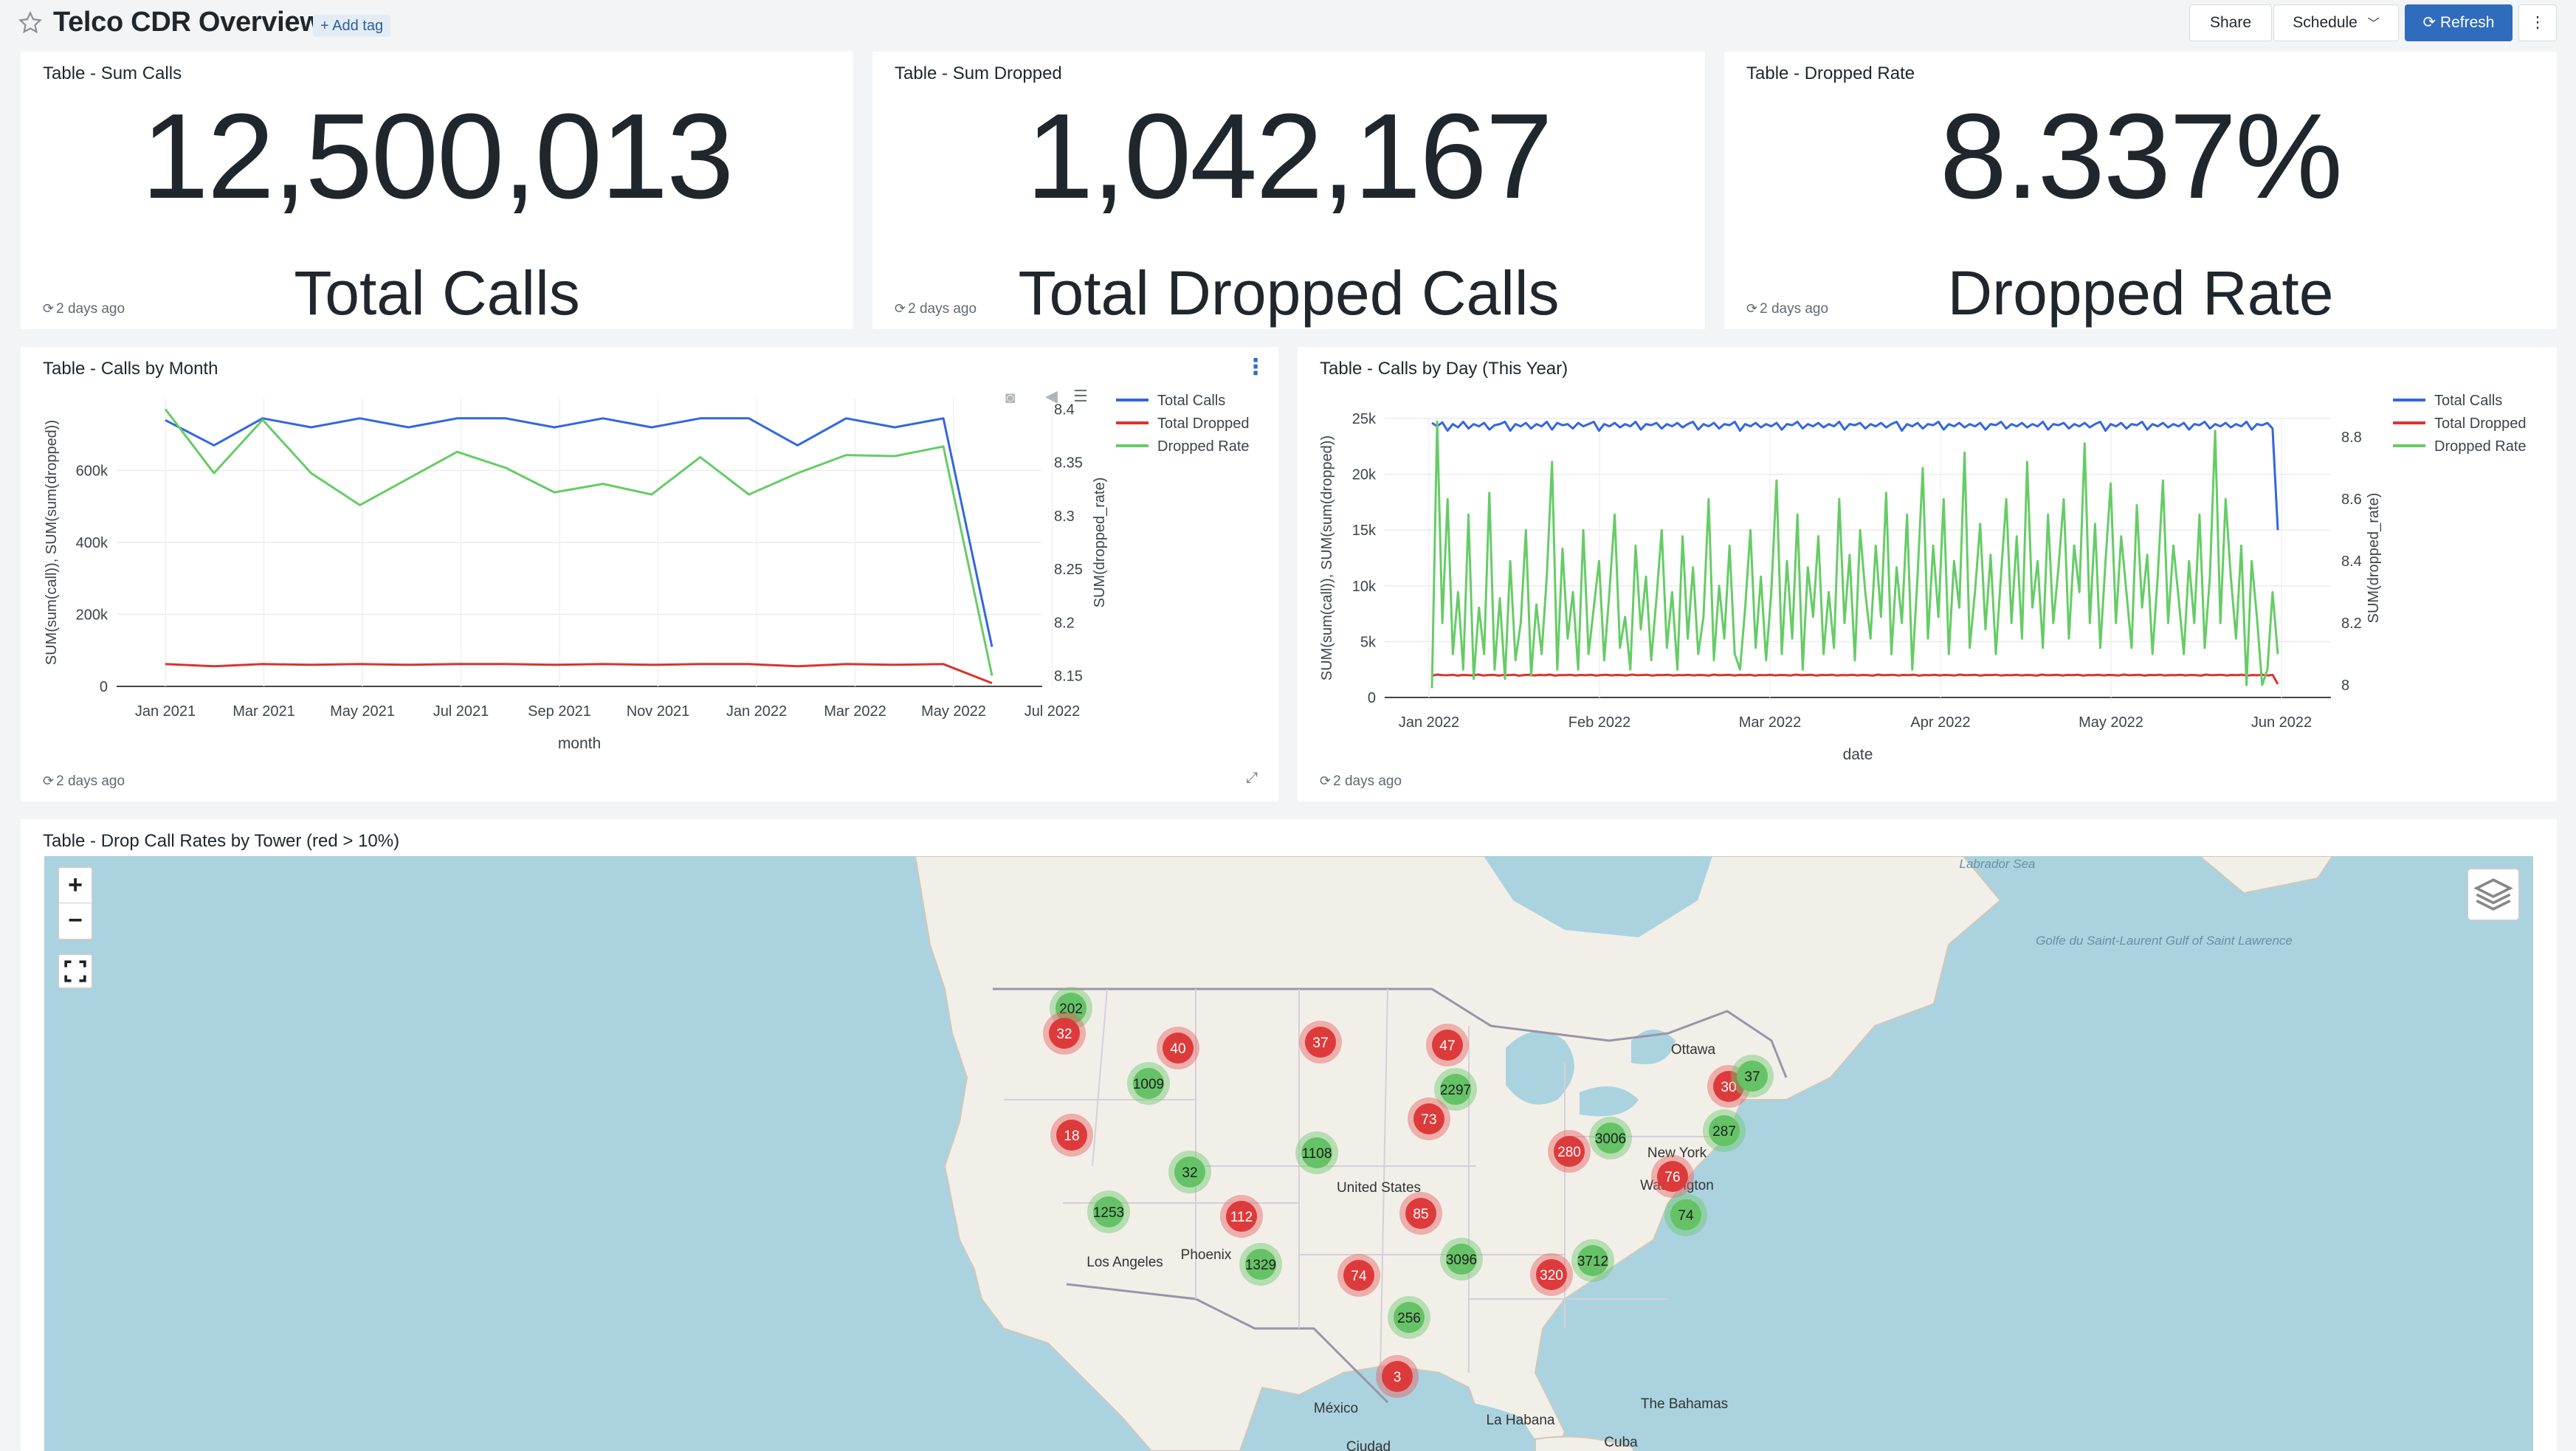  Describe the element at coordinates (2538, 22) in the screenshot. I see `more-options-button: ⋮` at that location.